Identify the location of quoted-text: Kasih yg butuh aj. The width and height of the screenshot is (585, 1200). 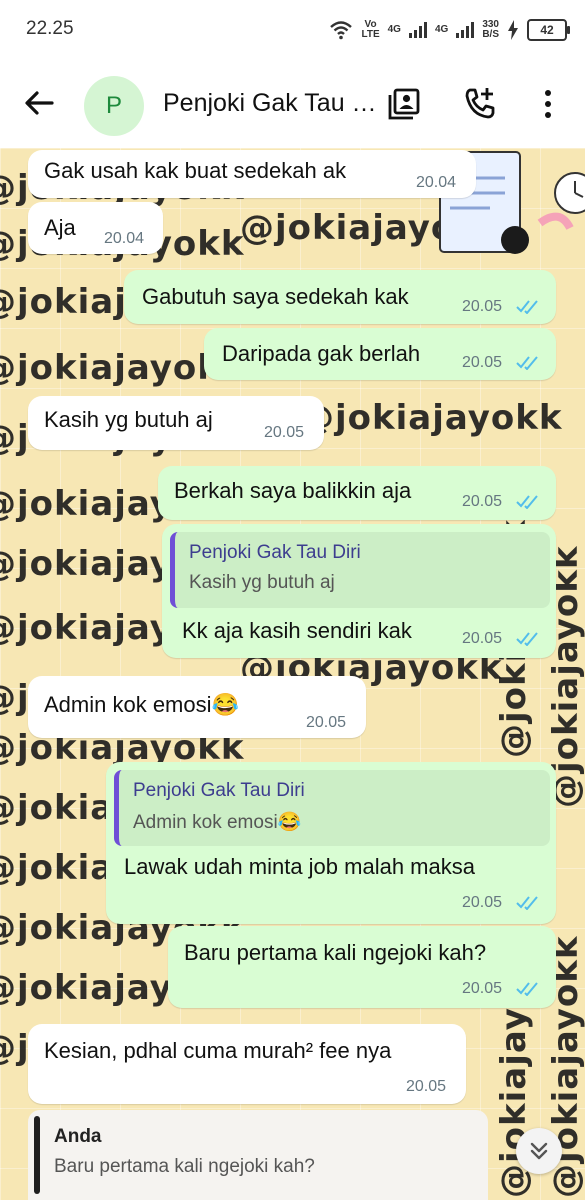
(262, 582).